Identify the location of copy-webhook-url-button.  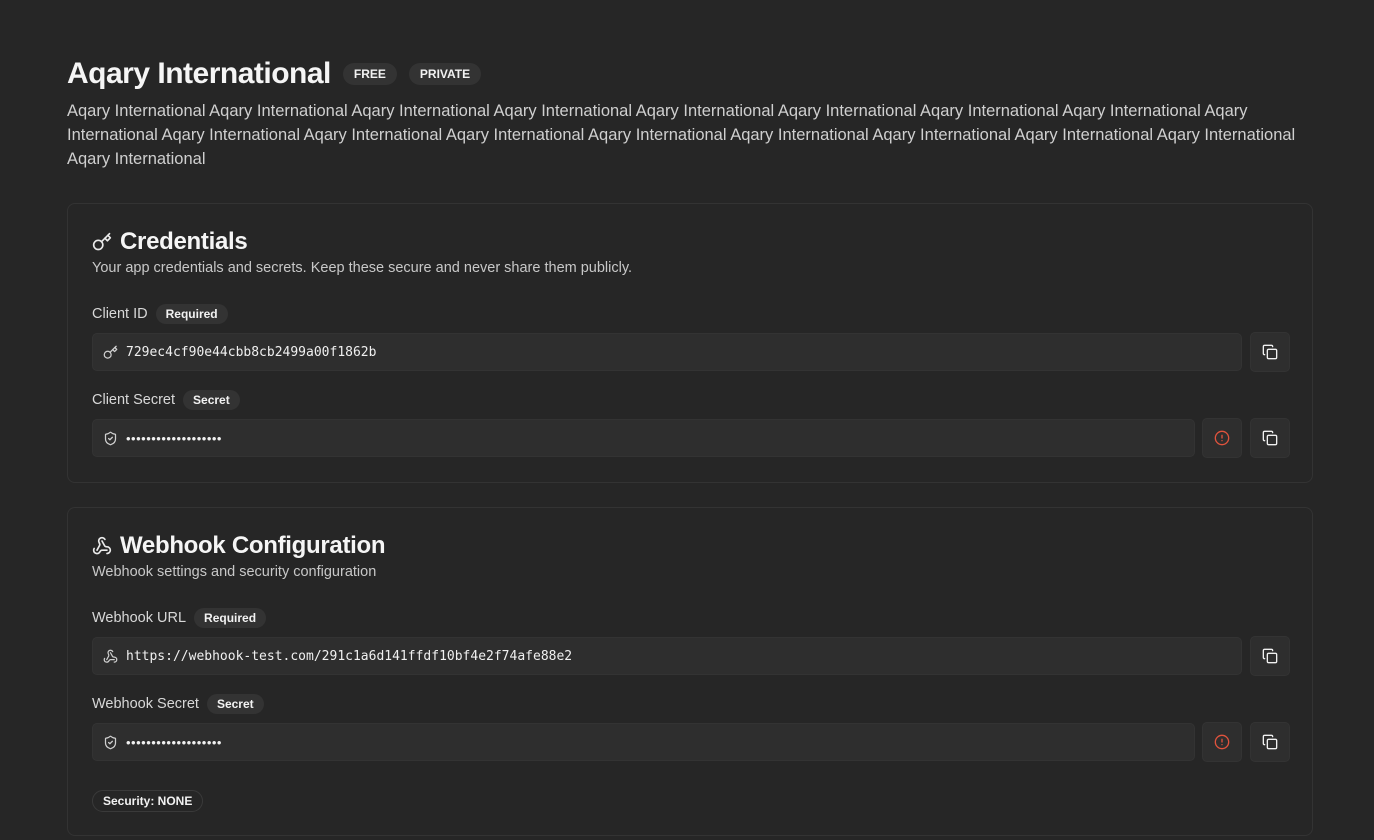
(1270, 656).